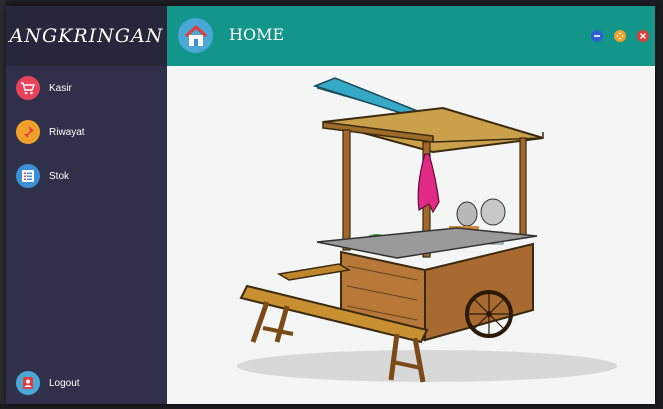 Image resolution: width=663 pixels, height=409 pixels. What do you see at coordinates (88, 383) in the screenshot?
I see `logout-button: Logout` at bounding box center [88, 383].